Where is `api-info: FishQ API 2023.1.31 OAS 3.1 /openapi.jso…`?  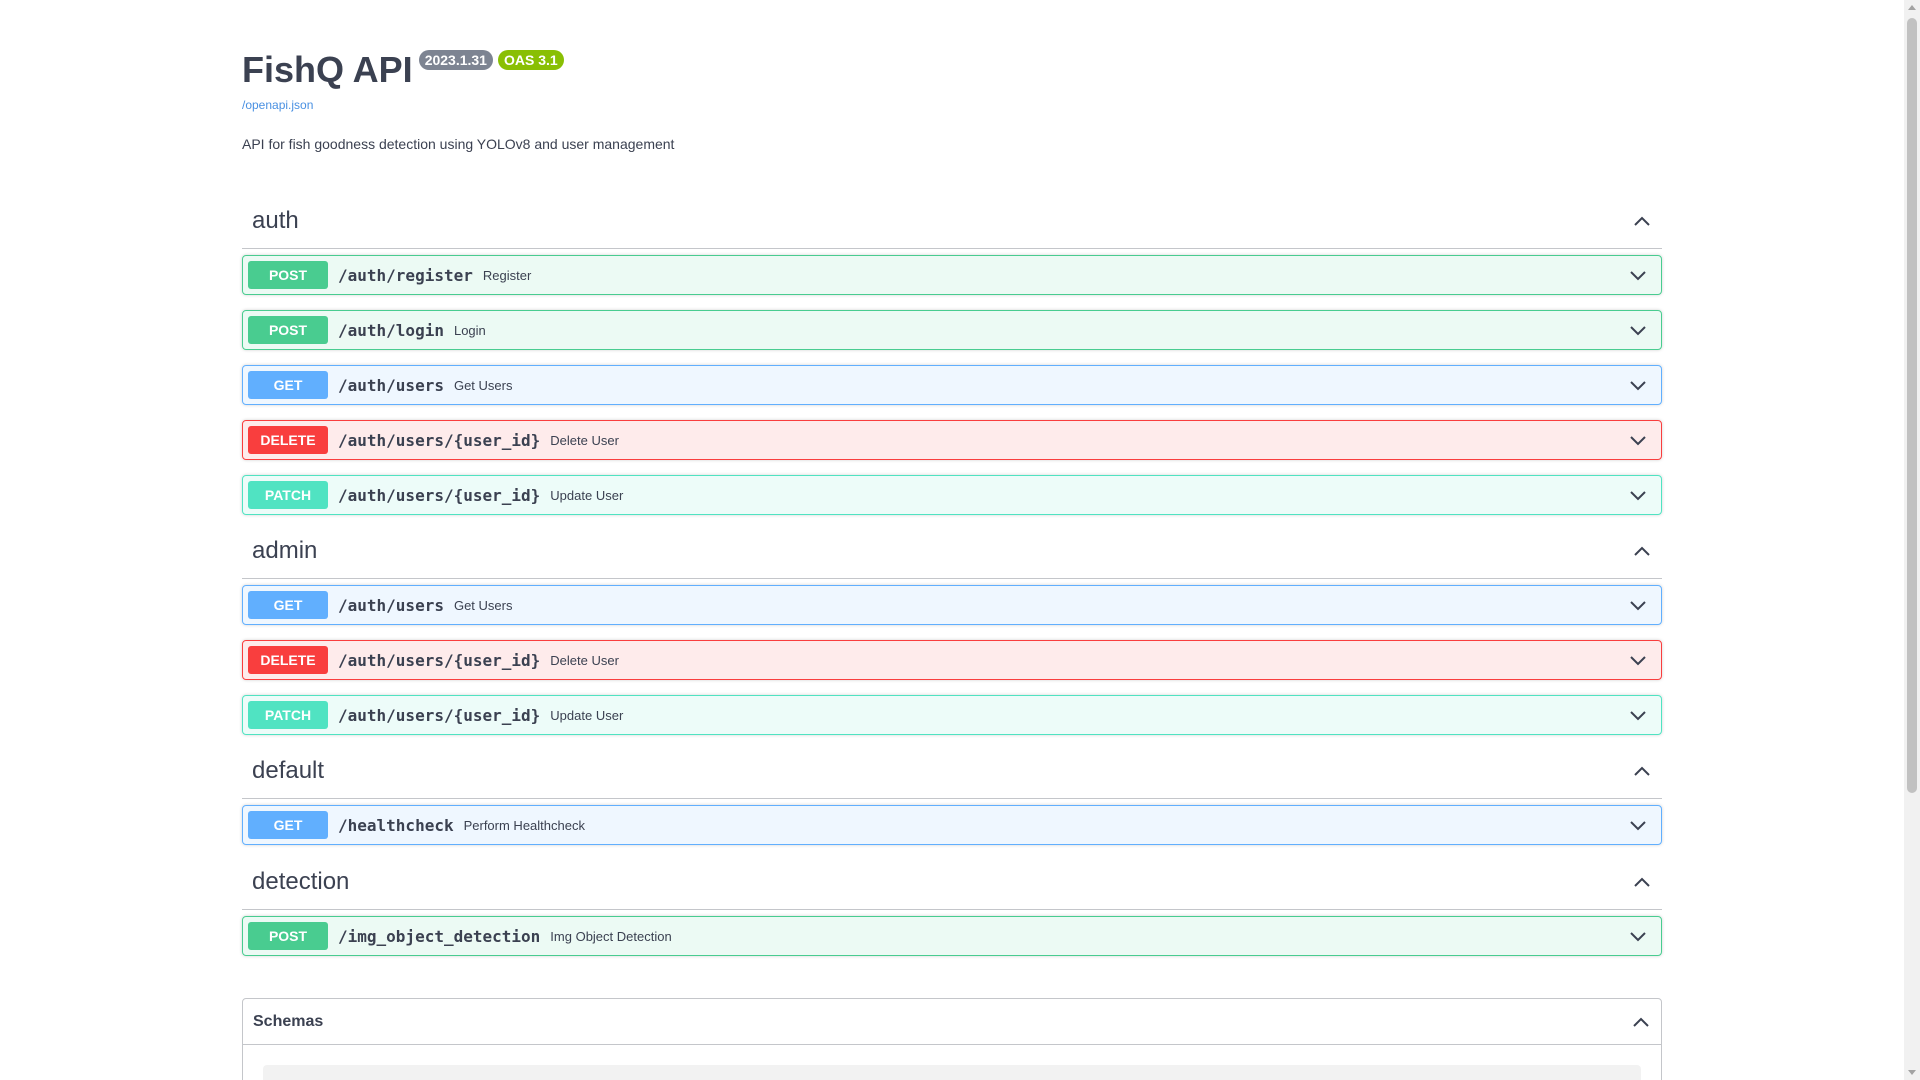 api-info: FishQ API 2023.1.31 OAS 3.1 /openapi.jso… is located at coordinates (952, 100).